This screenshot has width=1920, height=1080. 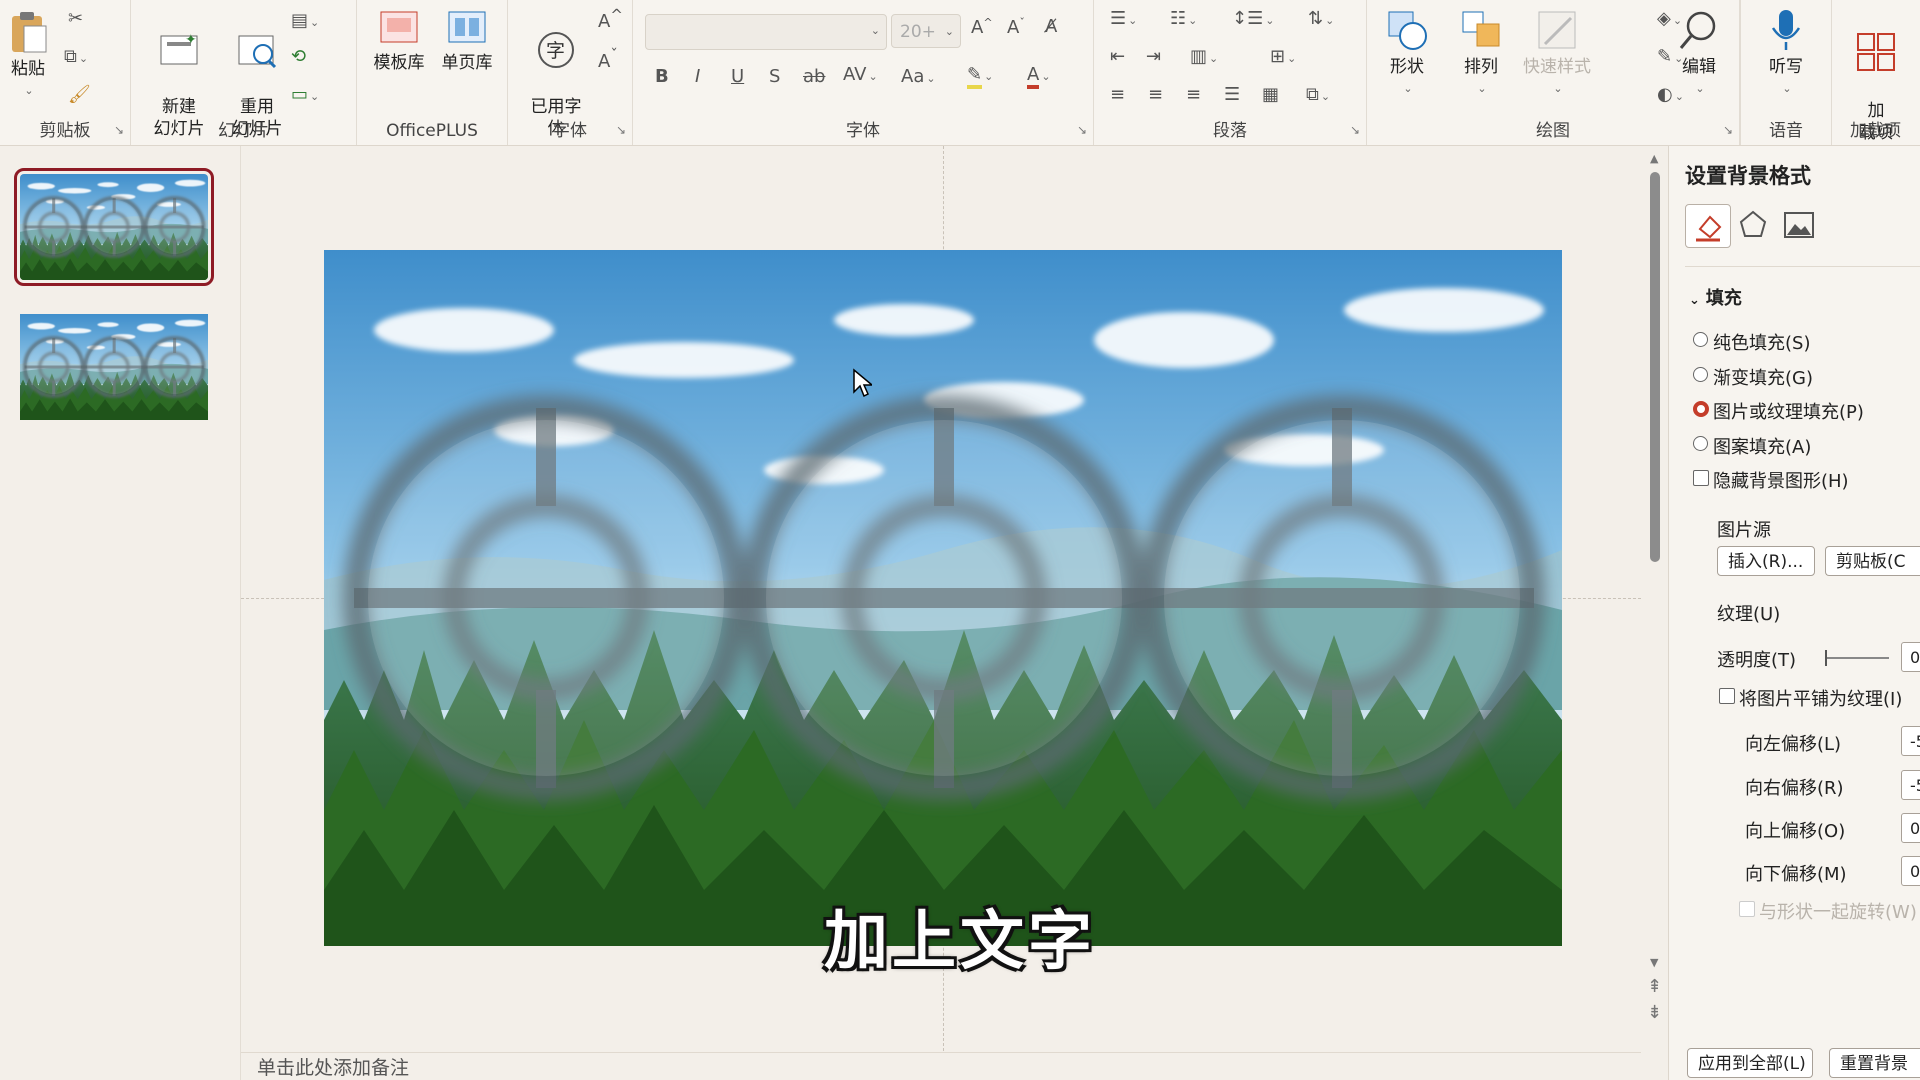 I want to click on single-page-library-button: 单页库, so click(x=467, y=41).